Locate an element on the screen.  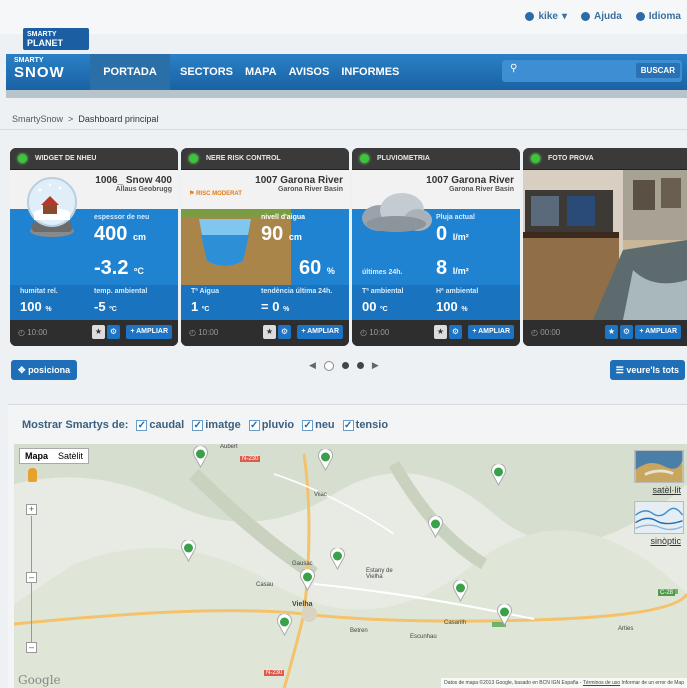
filter-tensio: ✓ tensio is located at coordinates (365, 425).